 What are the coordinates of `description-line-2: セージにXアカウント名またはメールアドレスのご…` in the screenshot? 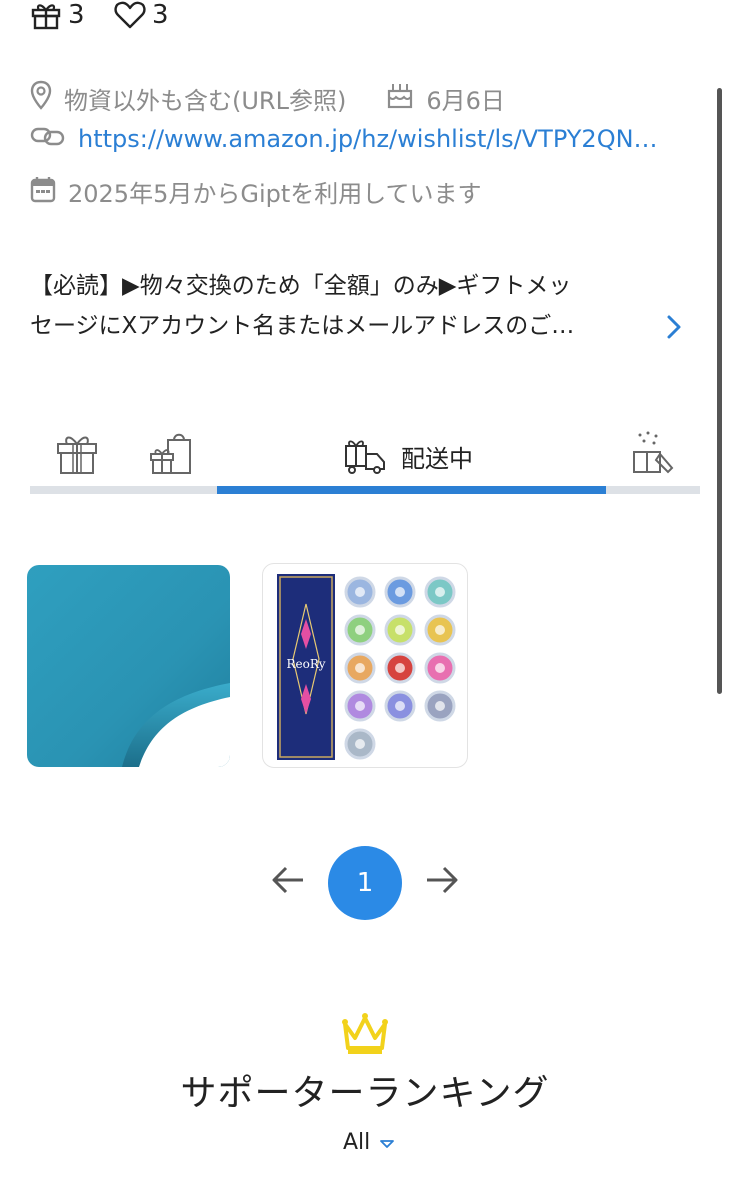 It's located at (302, 326).